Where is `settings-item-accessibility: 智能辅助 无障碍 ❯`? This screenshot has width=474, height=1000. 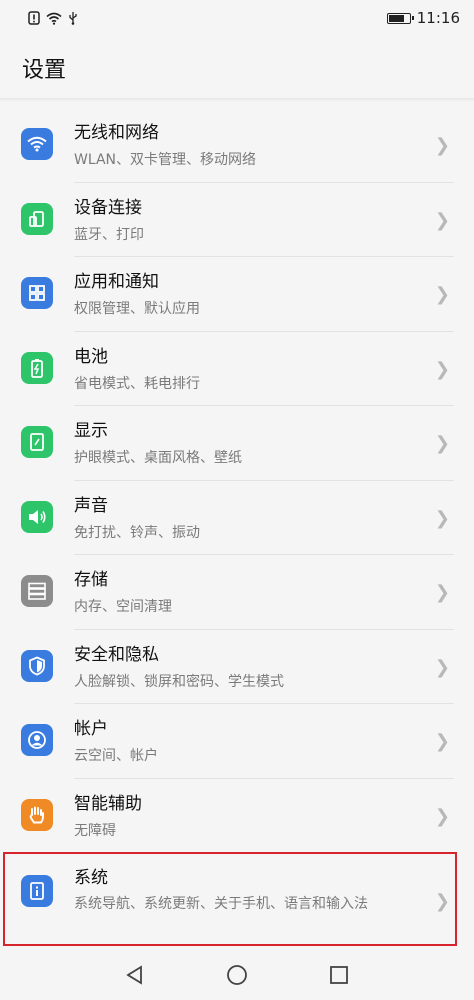 settings-item-accessibility: 智能辅助 无障碍 ❯ is located at coordinates (237, 816).